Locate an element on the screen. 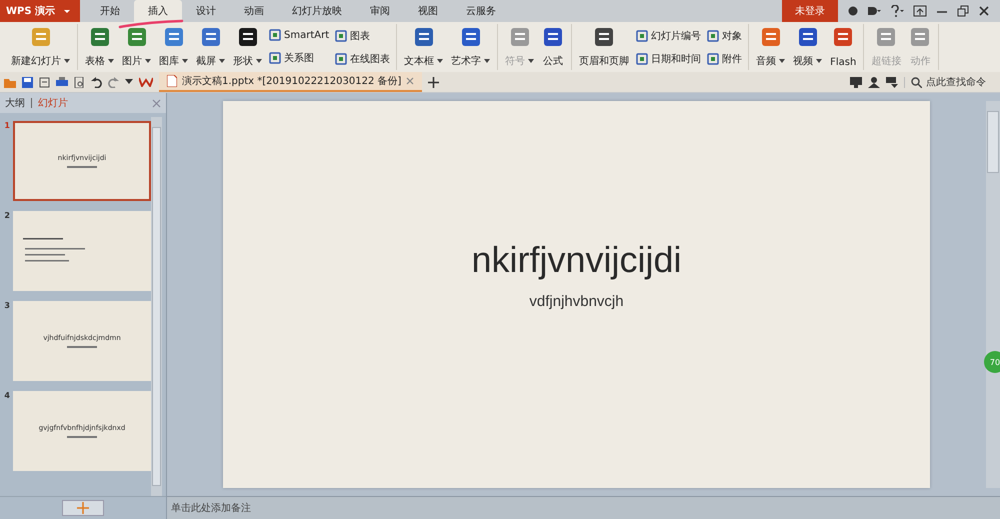 The width and height of the screenshot is (1000, 519). ribbon-button: 幻灯片编号 is located at coordinates (669, 36).